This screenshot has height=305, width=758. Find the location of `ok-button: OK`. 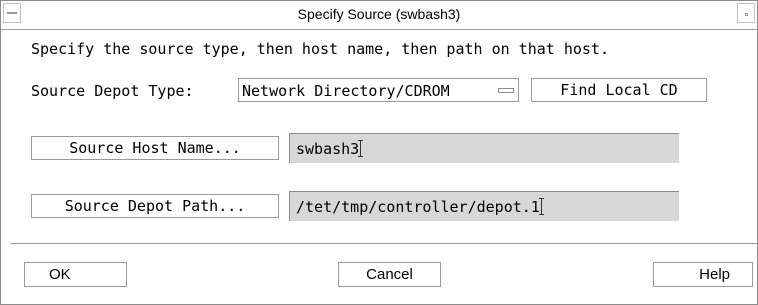

ok-button: OK is located at coordinates (75, 274).